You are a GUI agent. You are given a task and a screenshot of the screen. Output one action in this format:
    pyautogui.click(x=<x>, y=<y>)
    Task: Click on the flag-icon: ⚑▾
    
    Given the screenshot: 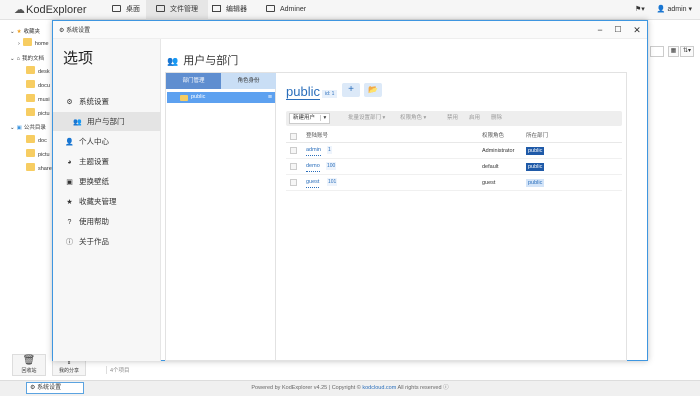 What is the action you would take?
    pyautogui.click(x=640, y=9)
    